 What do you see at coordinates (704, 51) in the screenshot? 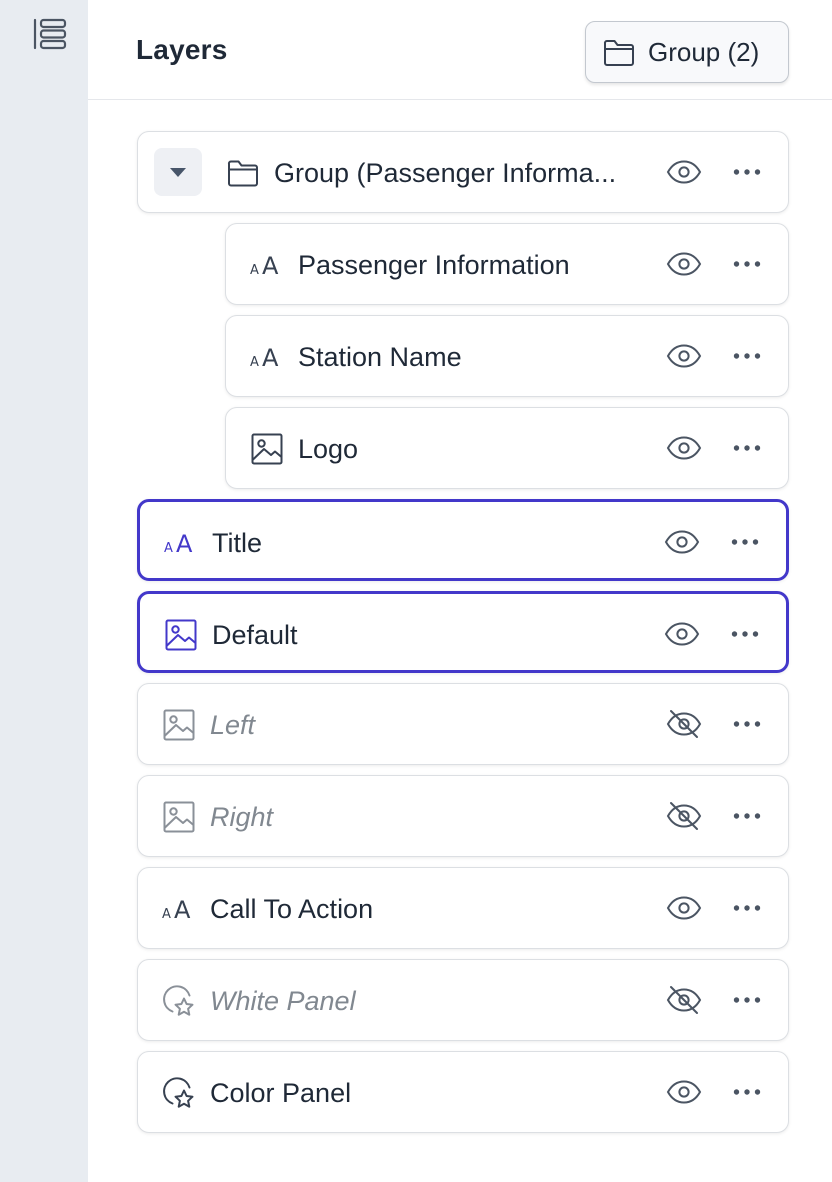
I see `group-button-label: Group (2)` at bounding box center [704, 51].